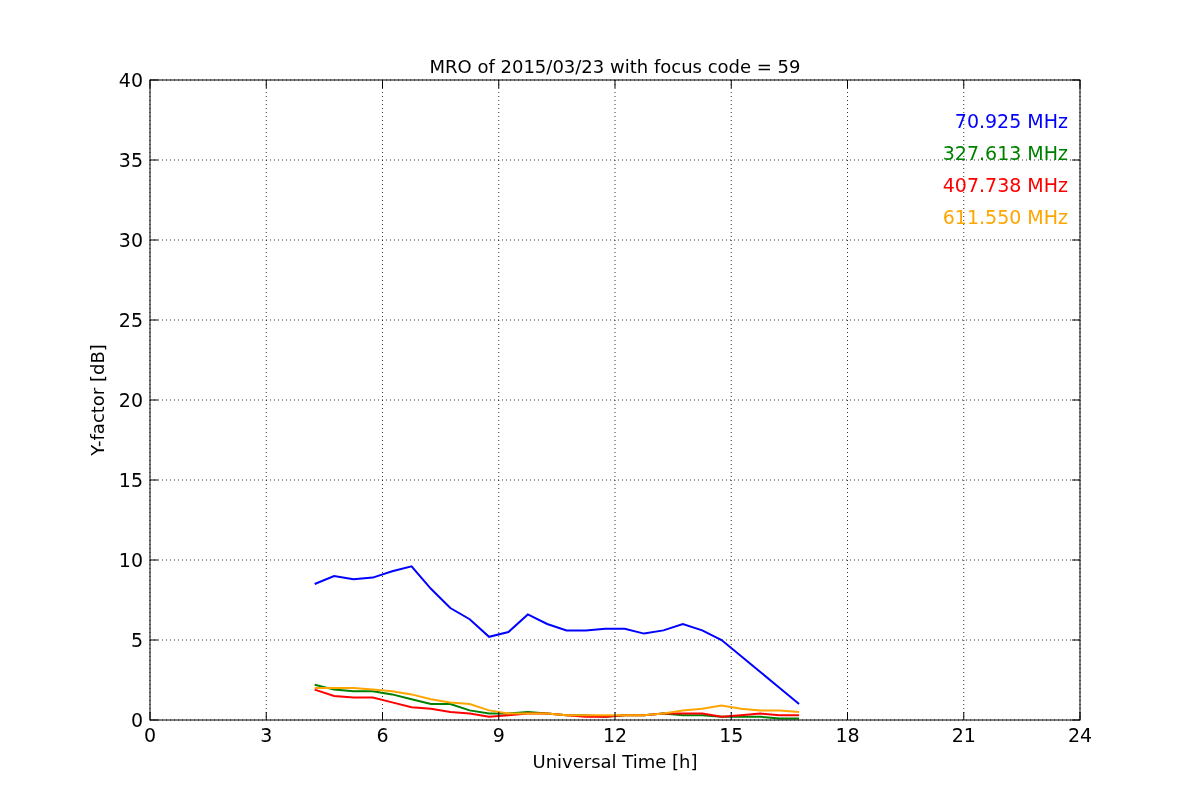 Image resolution: width=1200 pixels, height=800 pixels. Describe the element at coordinates (130, 240) in the screenshot. I see `tick-label: 30` at that location.